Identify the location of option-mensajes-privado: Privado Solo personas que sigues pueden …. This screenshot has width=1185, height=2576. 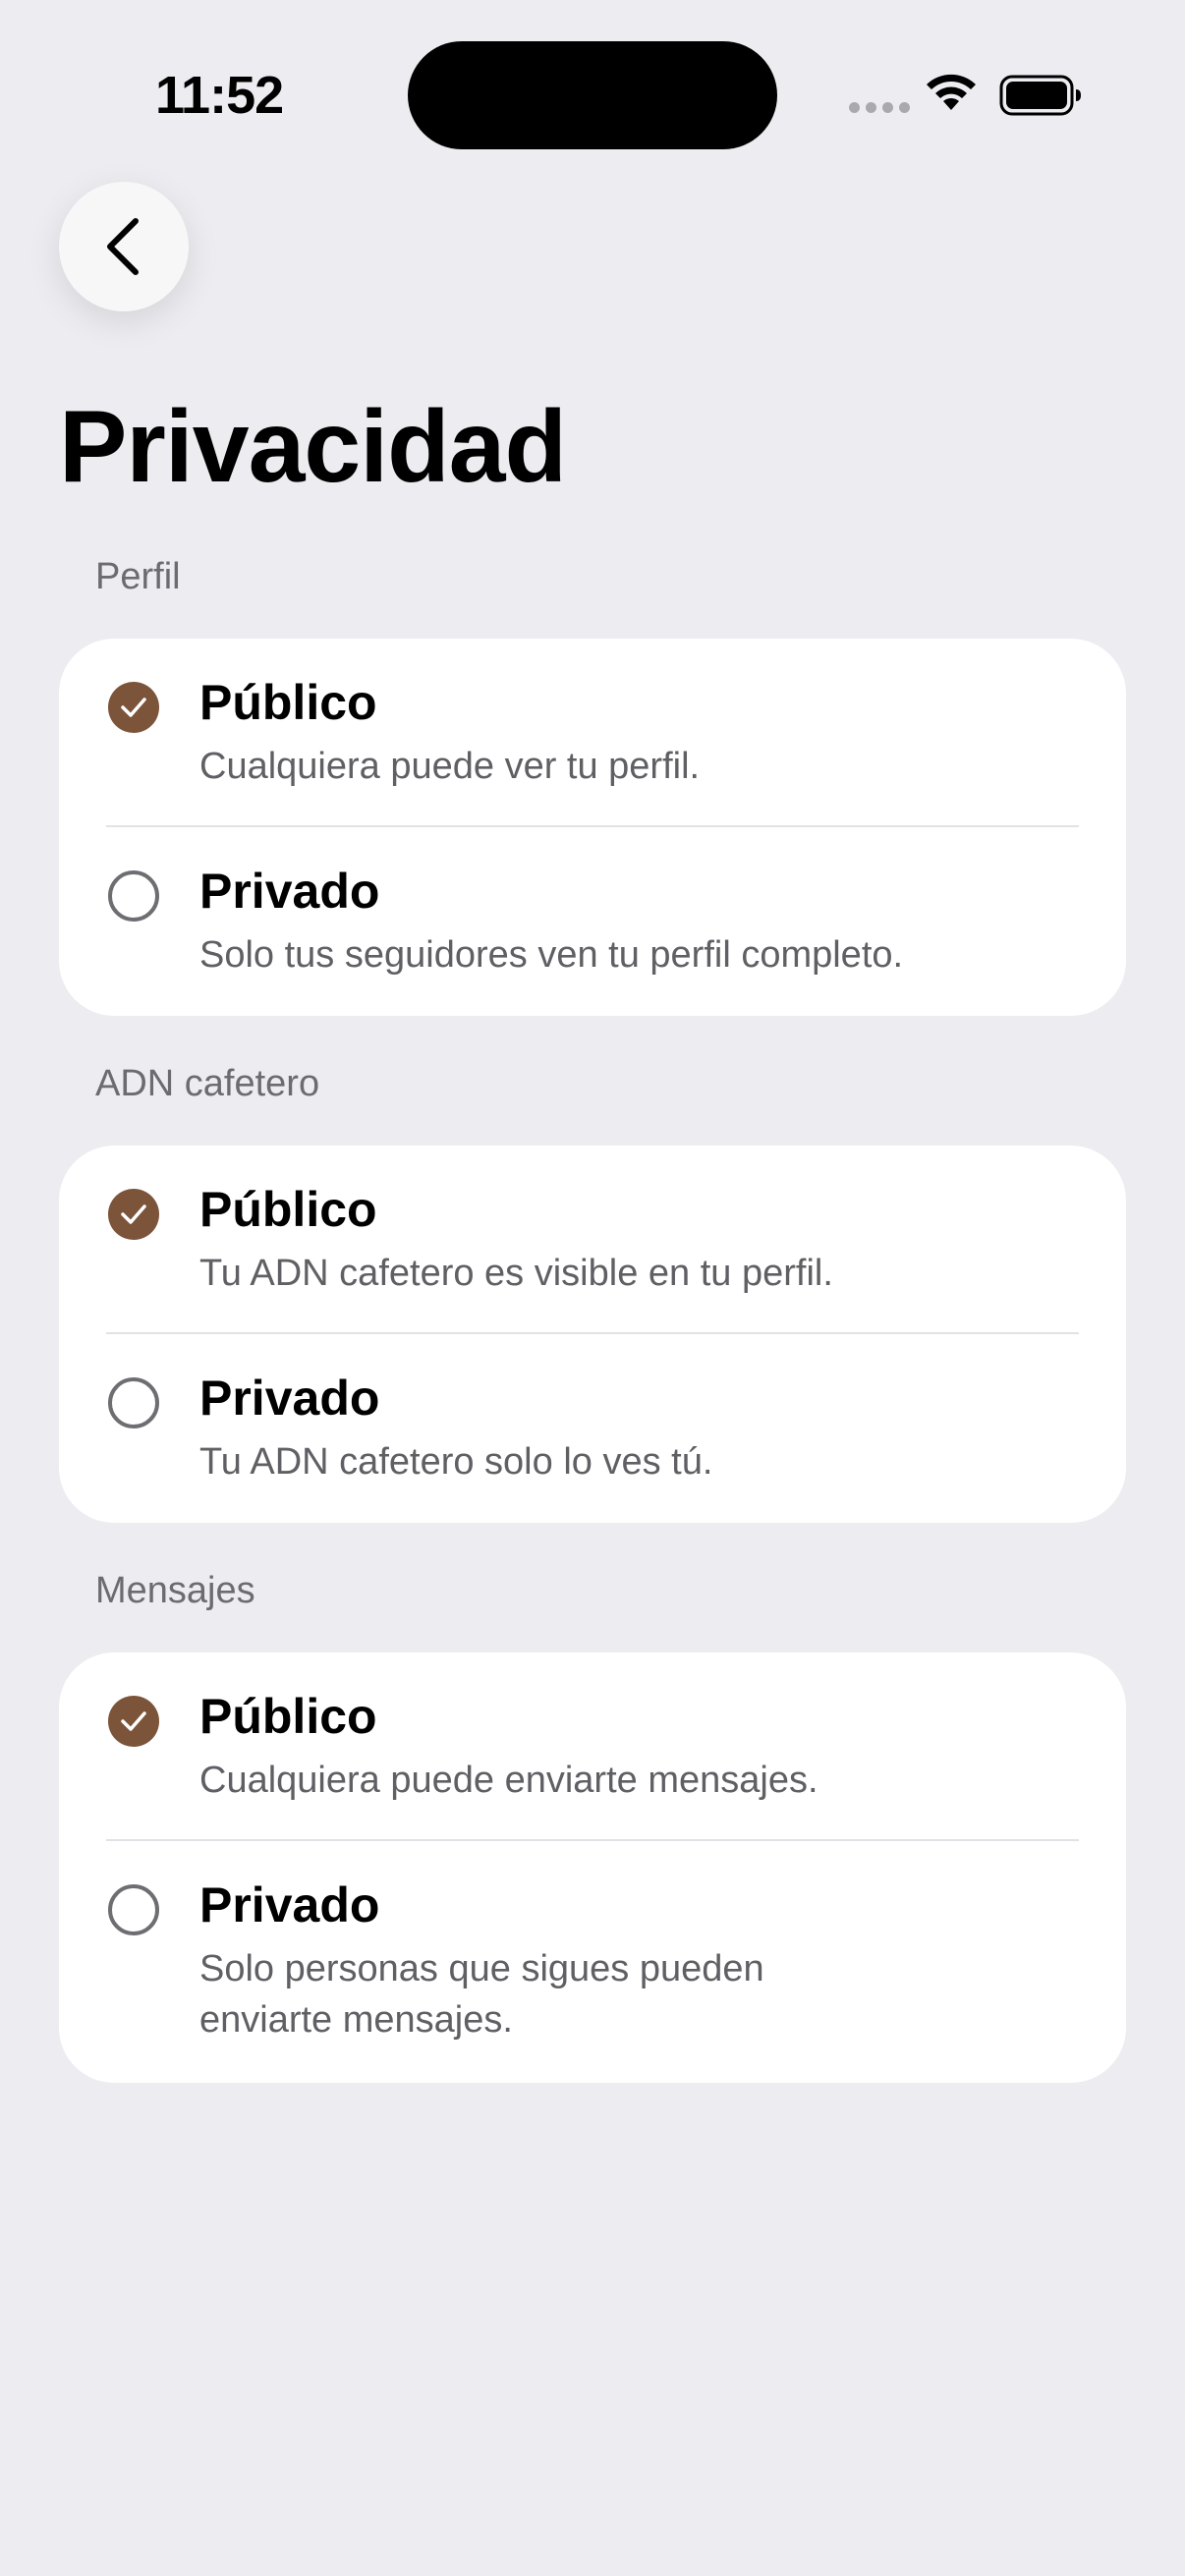
(592, 1962).